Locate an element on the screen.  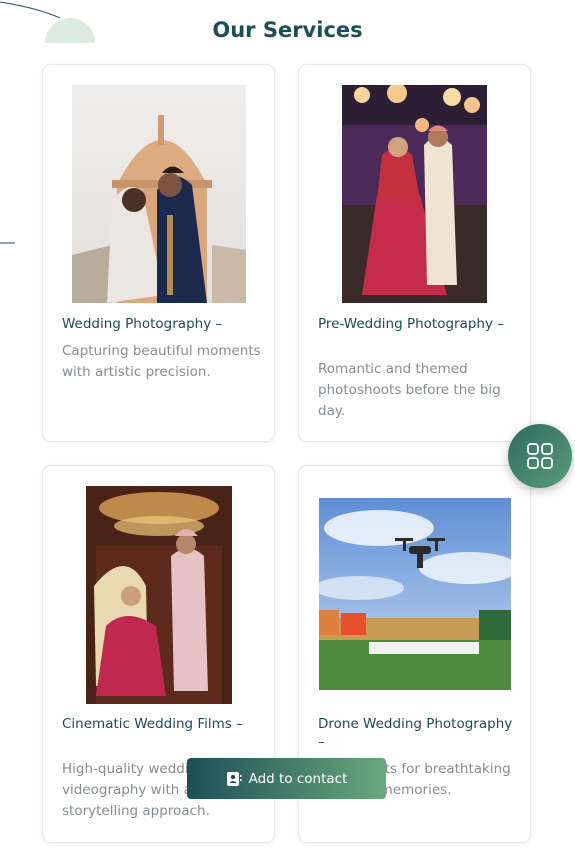
grid-icon is located at coordinates (540, 456).